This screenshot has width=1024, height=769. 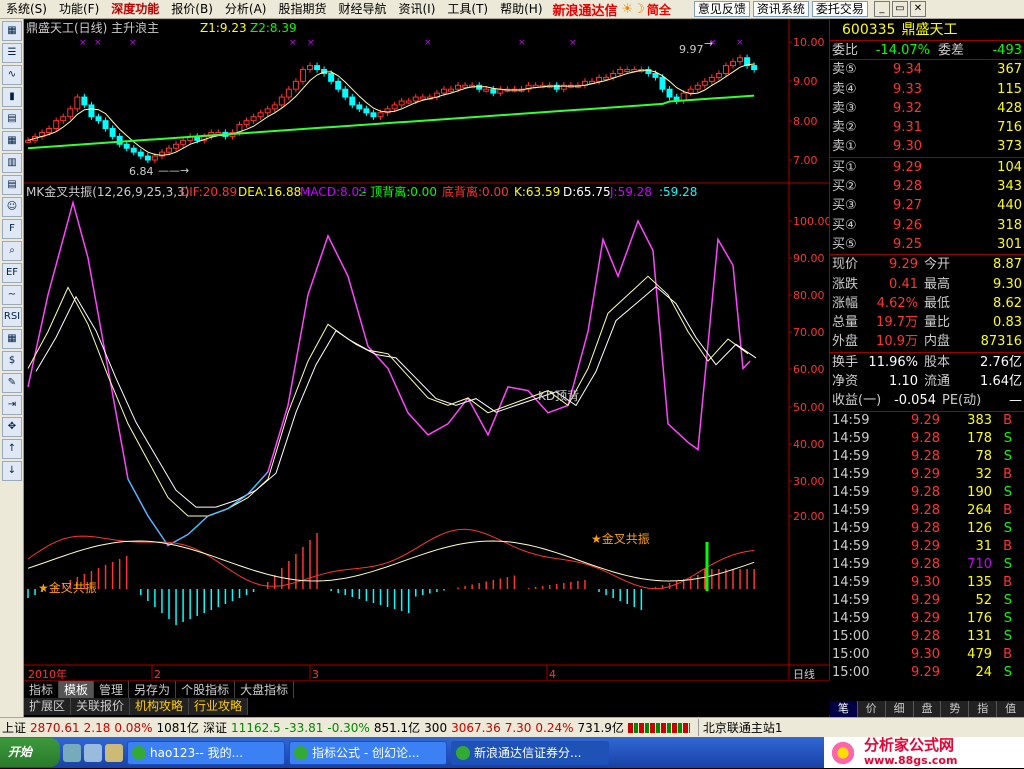 I want to click on sh-amount: 1081亿, so click(x=178, y=728).